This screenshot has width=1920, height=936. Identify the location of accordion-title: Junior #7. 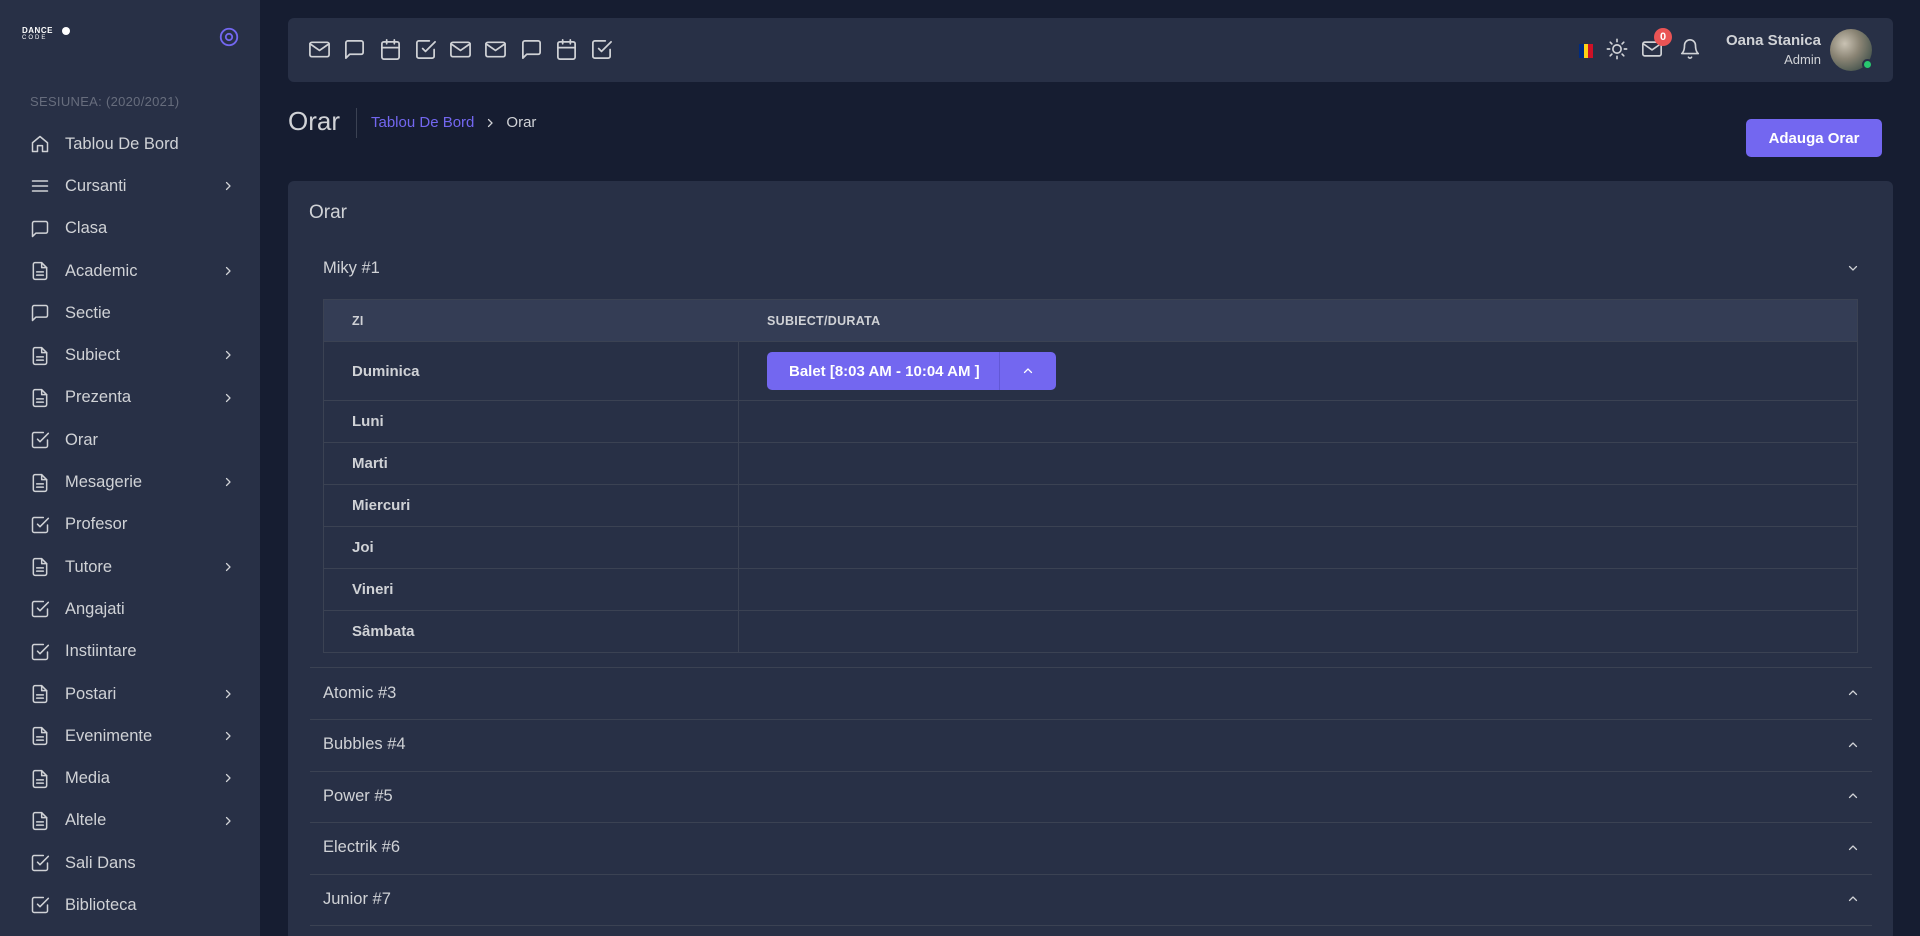
(357, 898).